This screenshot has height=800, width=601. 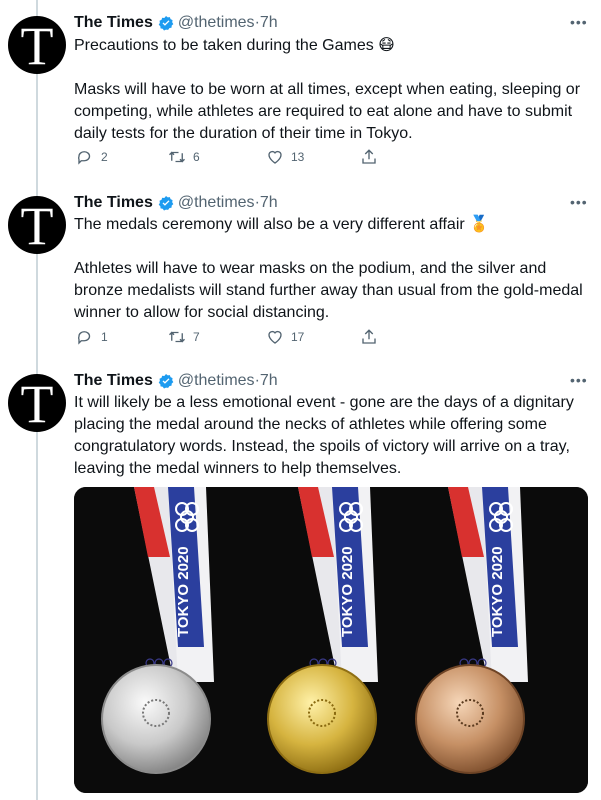 I want to click on like-count: 13, so click(x=298, y=157).